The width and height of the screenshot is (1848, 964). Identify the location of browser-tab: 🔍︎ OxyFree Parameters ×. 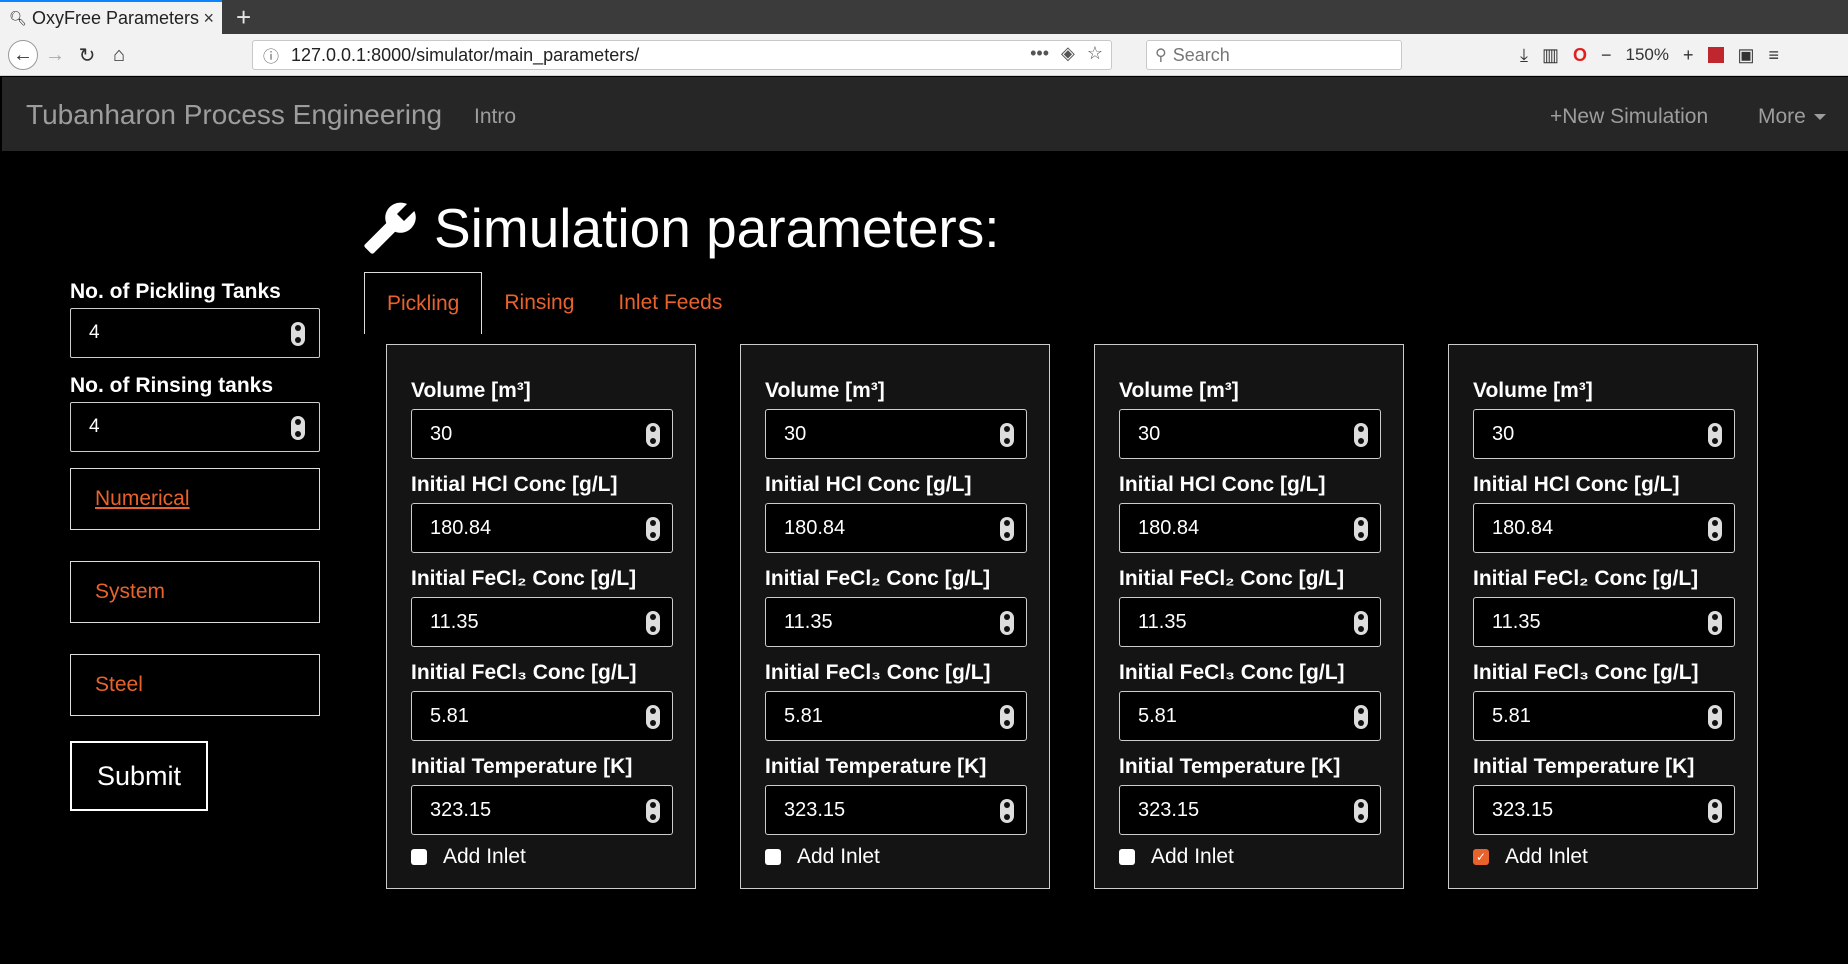
(111, 17).